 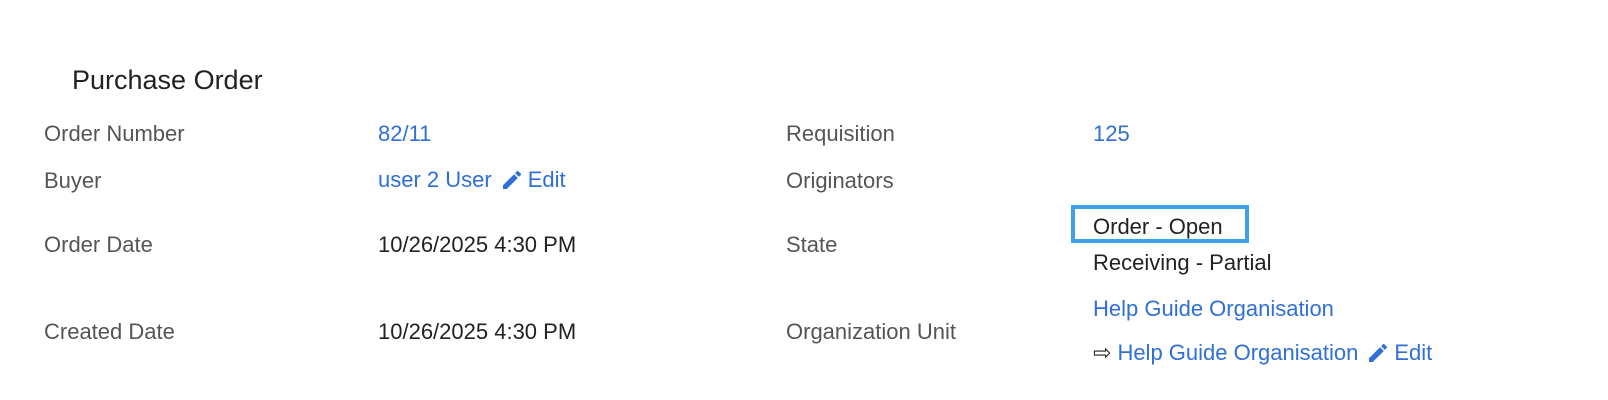 I want to click on organization-unit-child: ⇨ Help Guide Organisation Edit, so click(x=1262, y=353).